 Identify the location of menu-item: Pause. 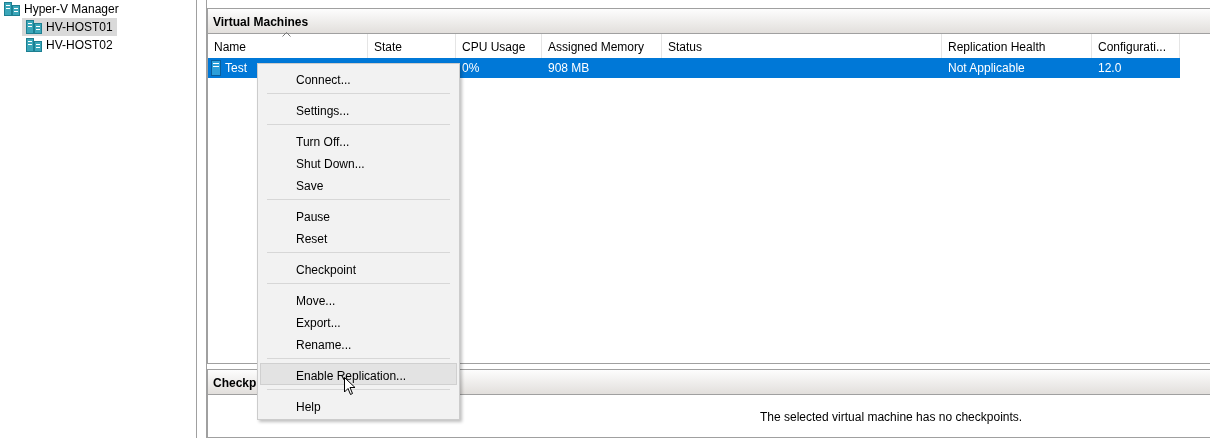
(358, 215).